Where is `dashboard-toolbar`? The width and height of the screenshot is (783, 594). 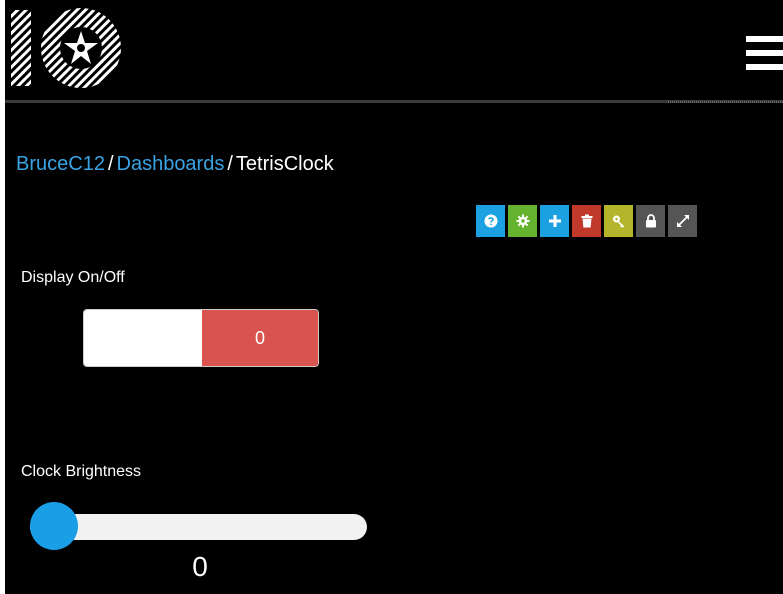
dashboard-toolbar is located at coordinates (586, 221).